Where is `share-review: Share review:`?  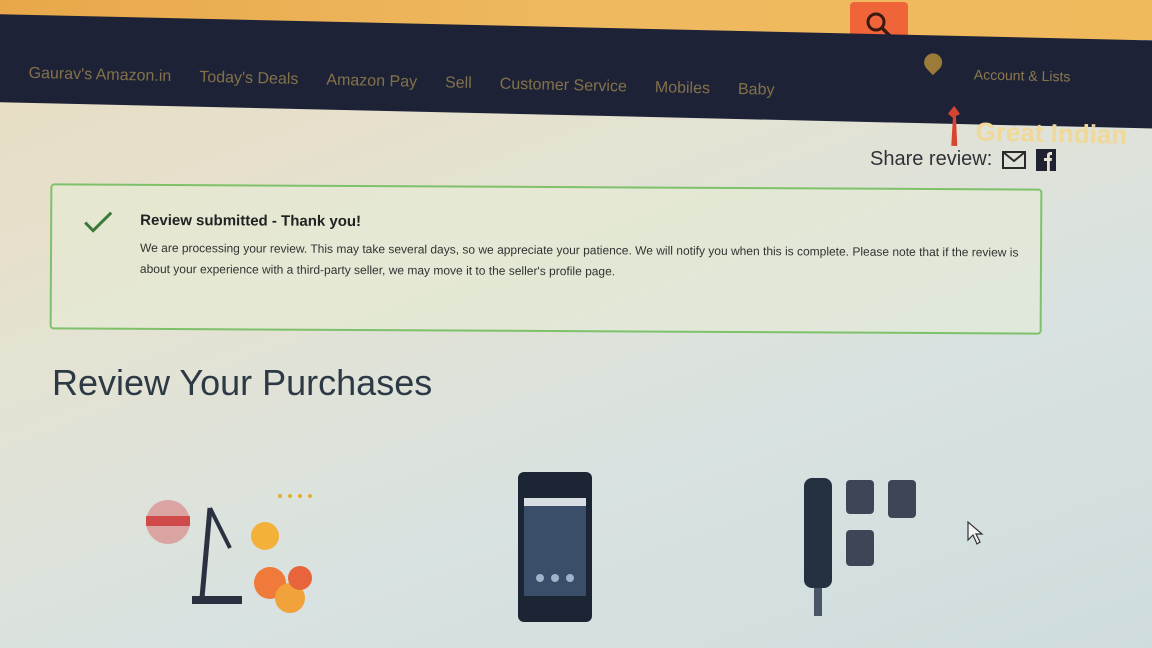
share-review: Share review: is located at coordinates (963, 159).